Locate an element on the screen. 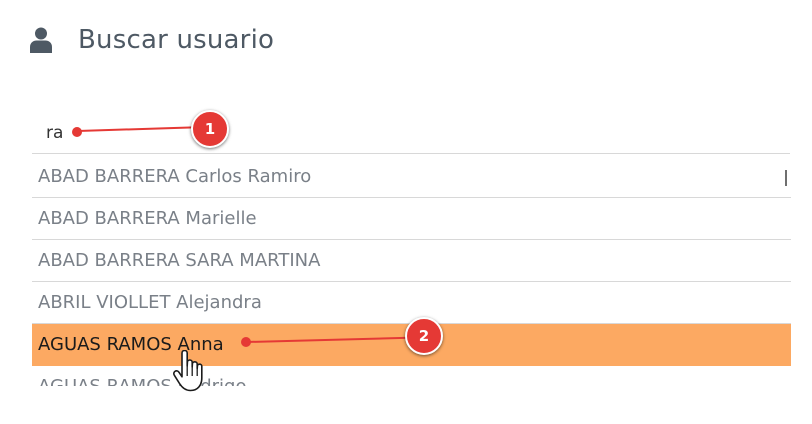  user-result-aguas-ramos-rodrigo: AGUAS RAMOS Rodrigo is located at coordinates (411, 376).